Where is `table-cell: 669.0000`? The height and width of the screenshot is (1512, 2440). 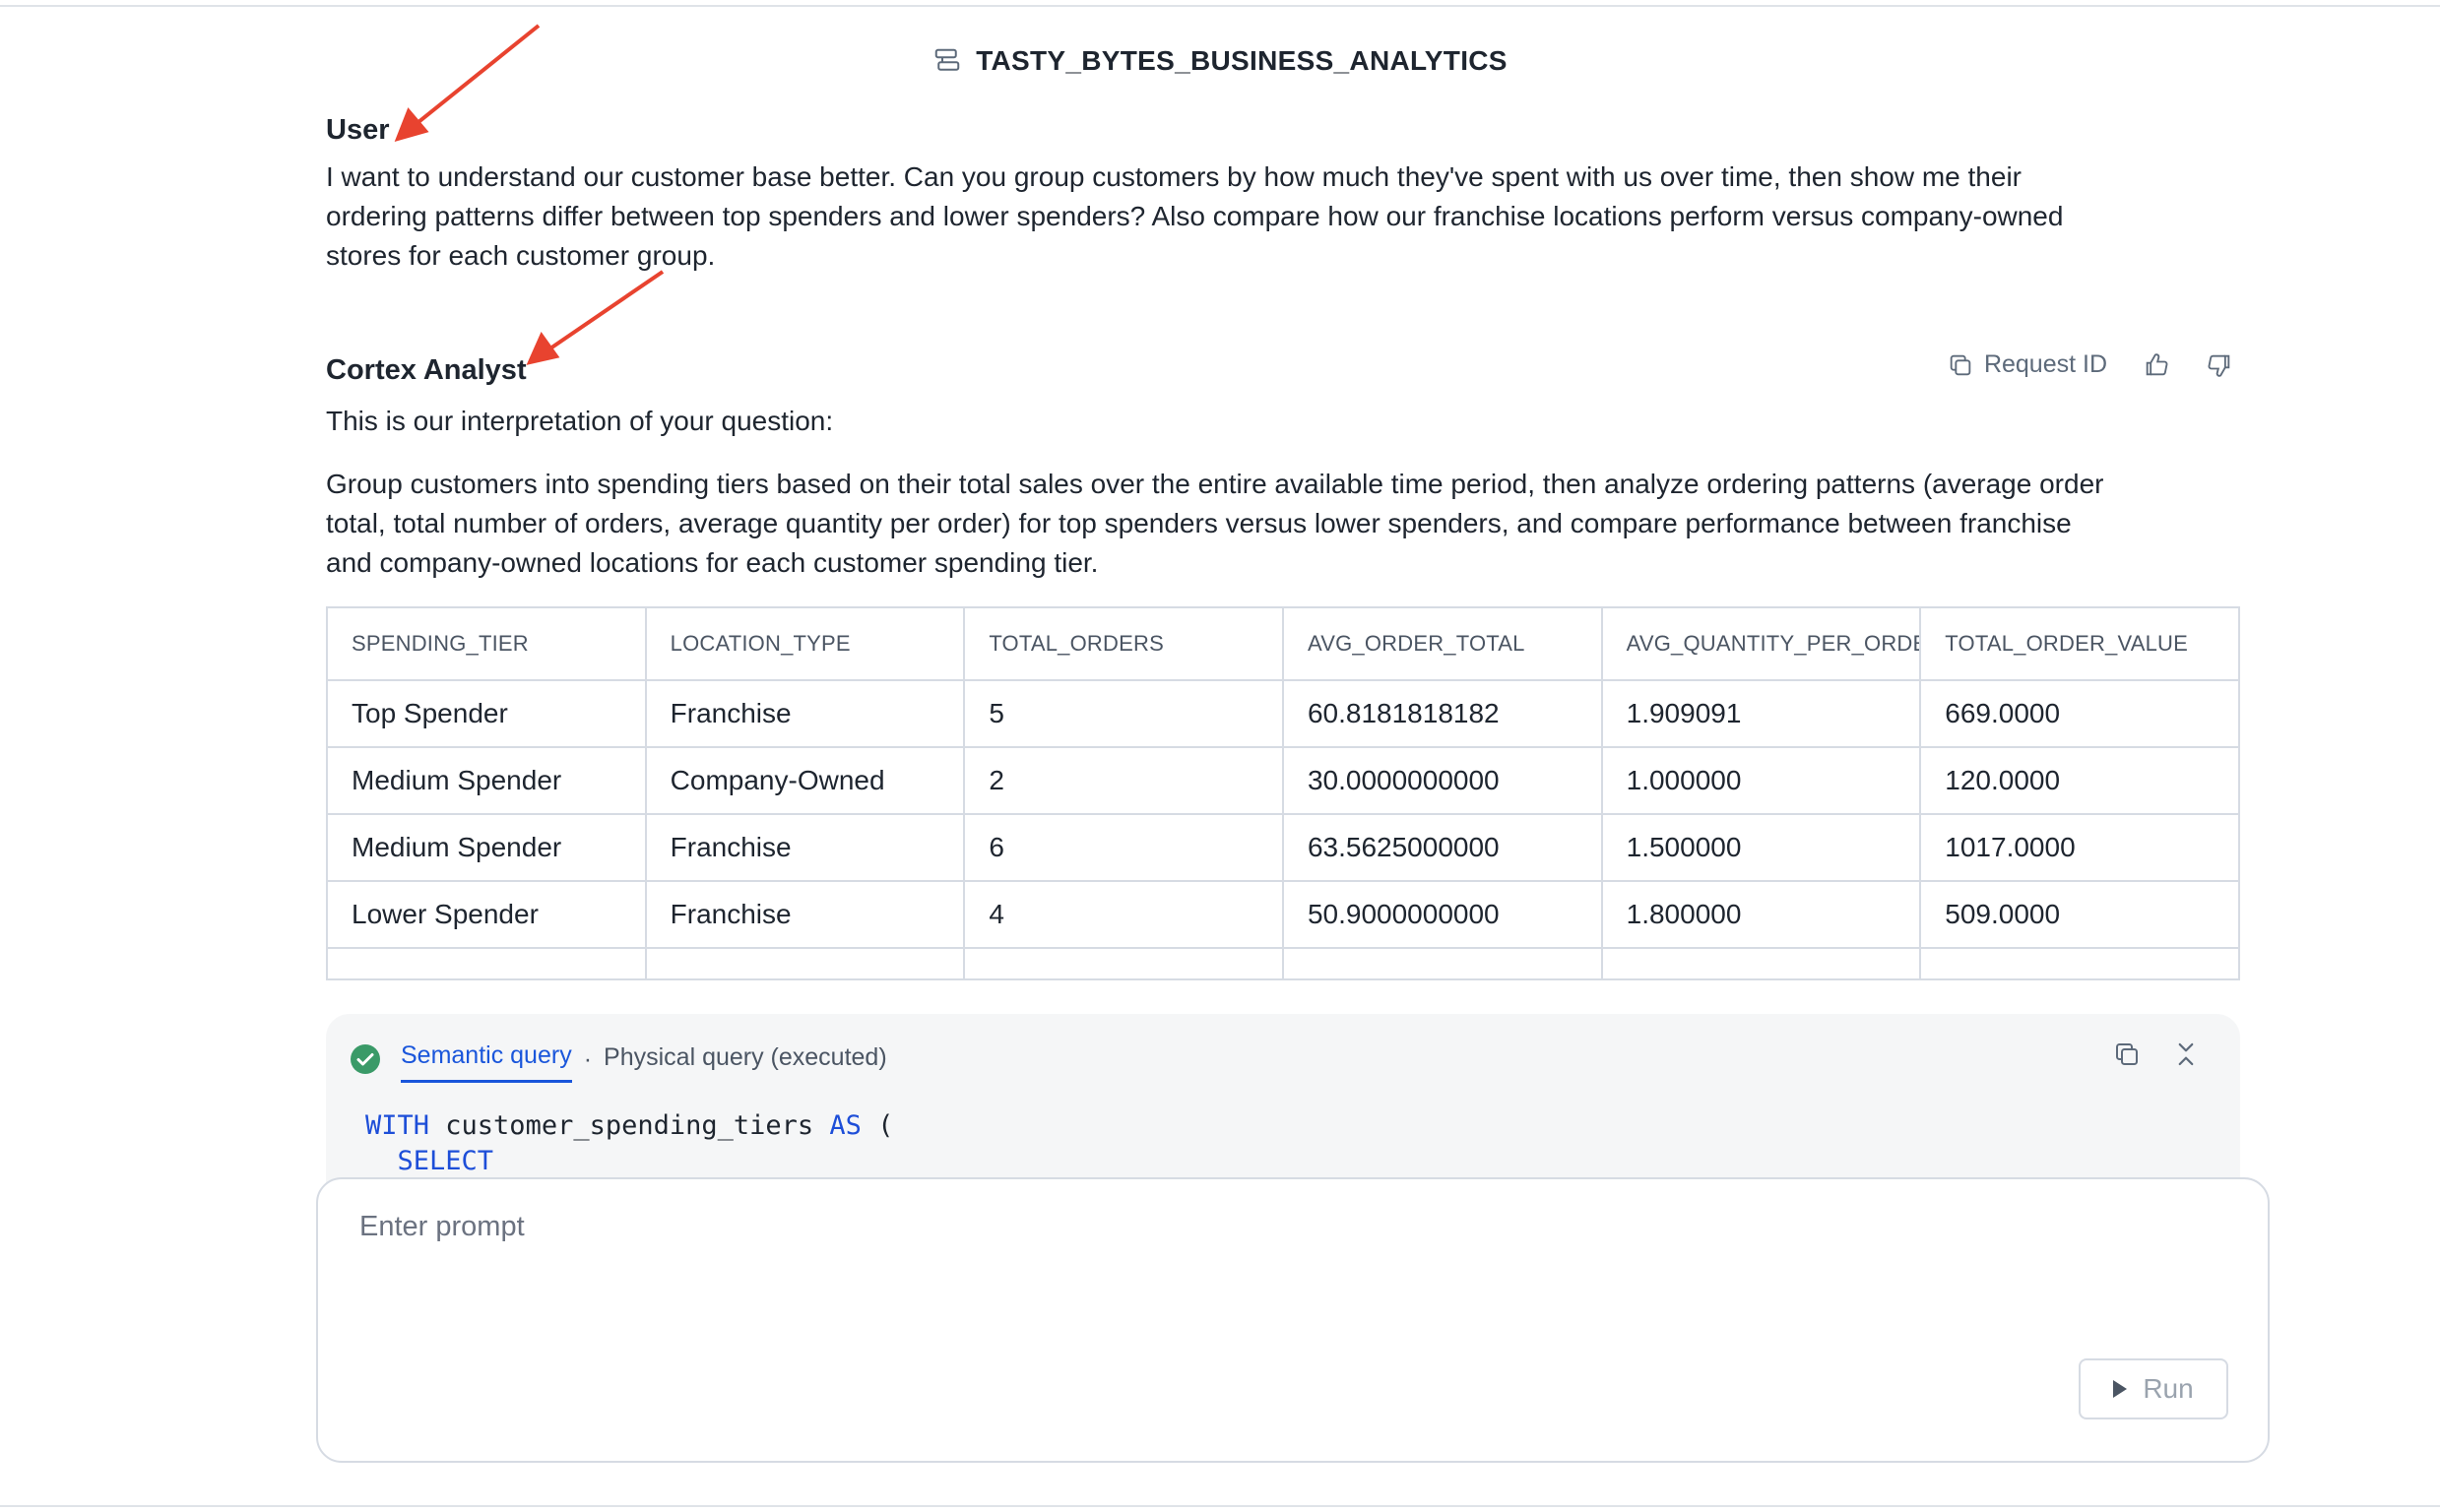
table-cell: 669.0000 is located at coordinates (2079, 713).